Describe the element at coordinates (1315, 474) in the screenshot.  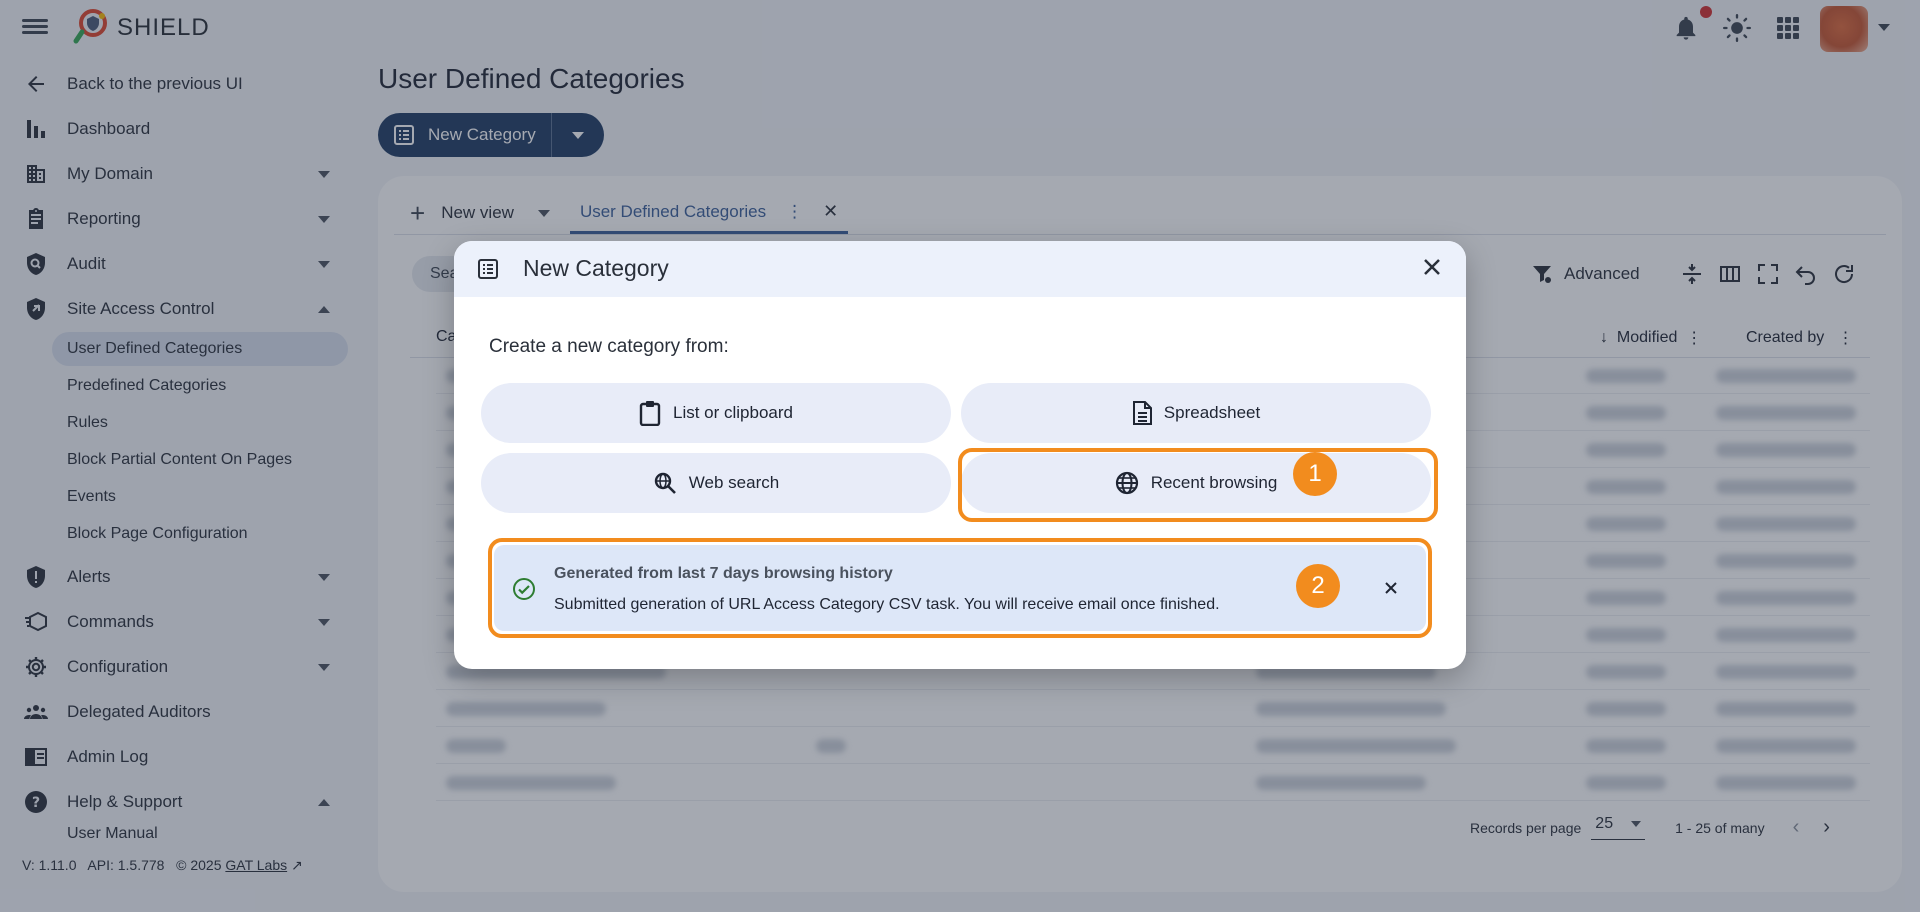
I see `step-marker-1: 1` at that location.